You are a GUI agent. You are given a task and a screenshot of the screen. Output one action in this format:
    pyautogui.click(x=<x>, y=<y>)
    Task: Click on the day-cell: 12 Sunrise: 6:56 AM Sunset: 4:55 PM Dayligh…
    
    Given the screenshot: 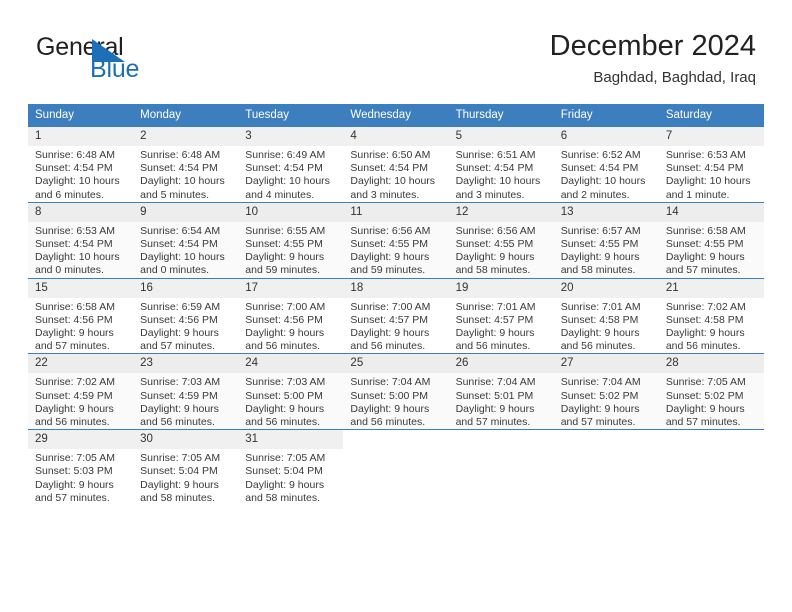 What is the action you would take?
    pyautogui.click(x=501, y=240)
    